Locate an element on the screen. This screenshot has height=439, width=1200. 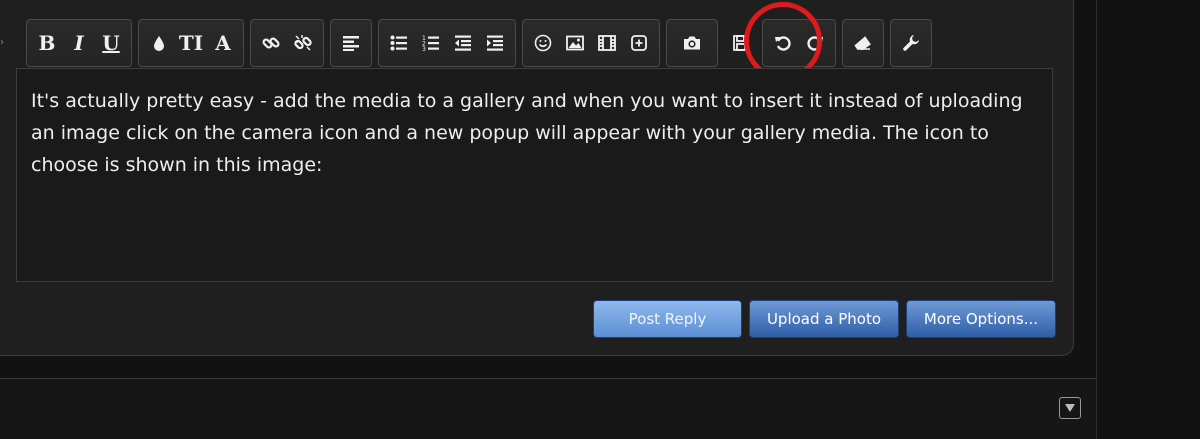
font-button: A is located at coordinates (223, 43).